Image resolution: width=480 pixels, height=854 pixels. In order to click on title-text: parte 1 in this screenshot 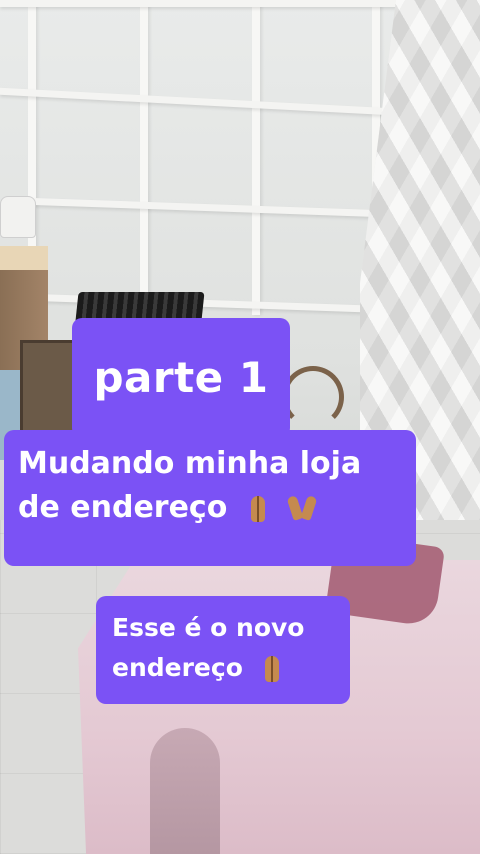, I will do `click(181, 377)`.